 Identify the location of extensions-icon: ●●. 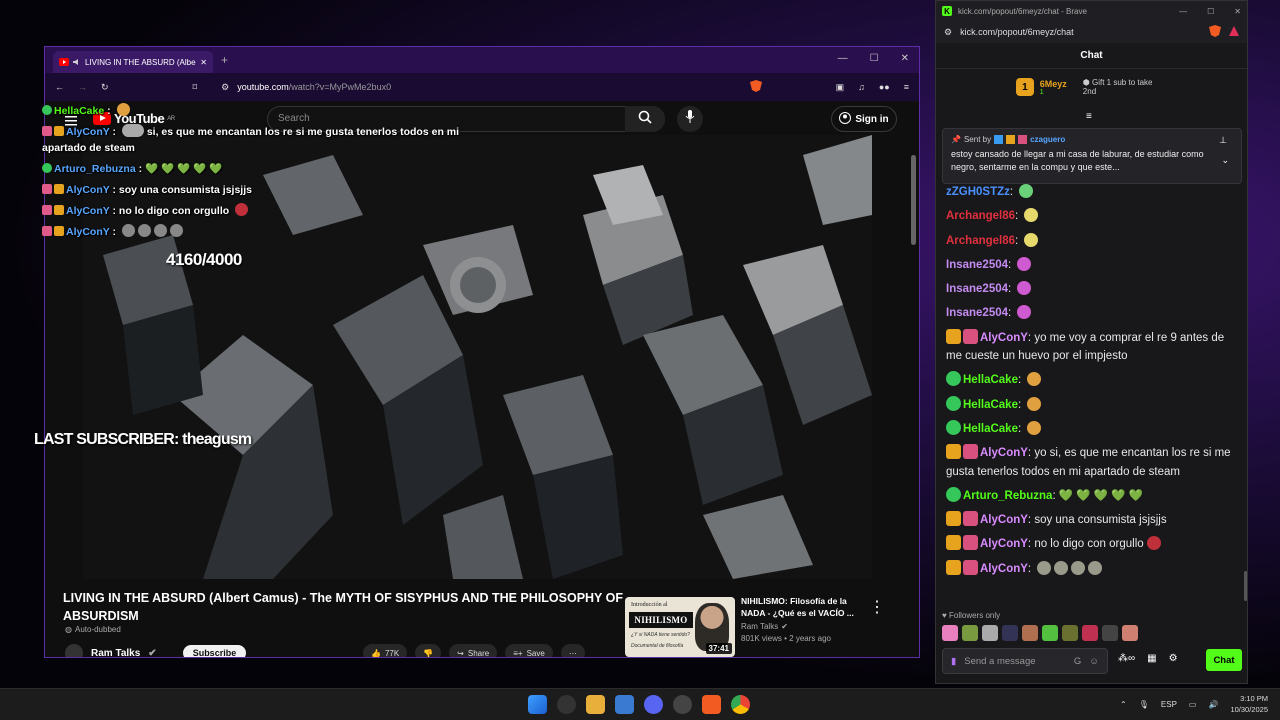
(884, 87).